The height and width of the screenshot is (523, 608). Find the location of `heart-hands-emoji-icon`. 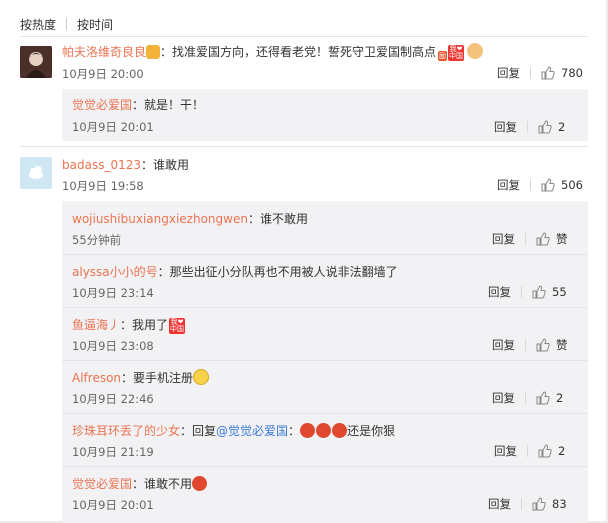

heart-hands-emoji-icon is located at coordinates (153, 52).